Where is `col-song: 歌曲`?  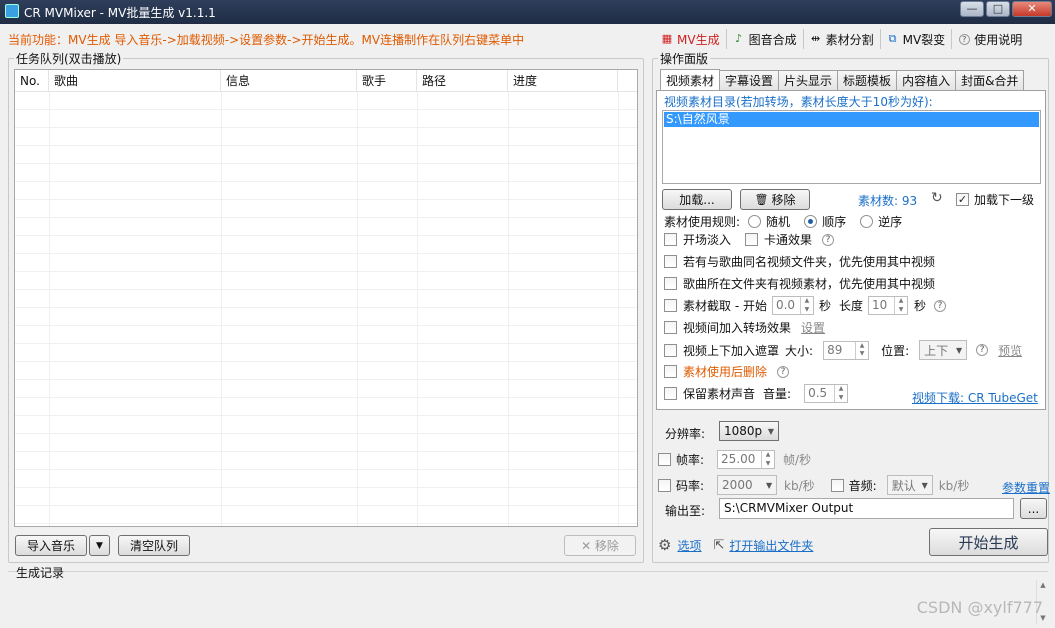 col-song: 歌曲 is located at coordinates (135, 81).